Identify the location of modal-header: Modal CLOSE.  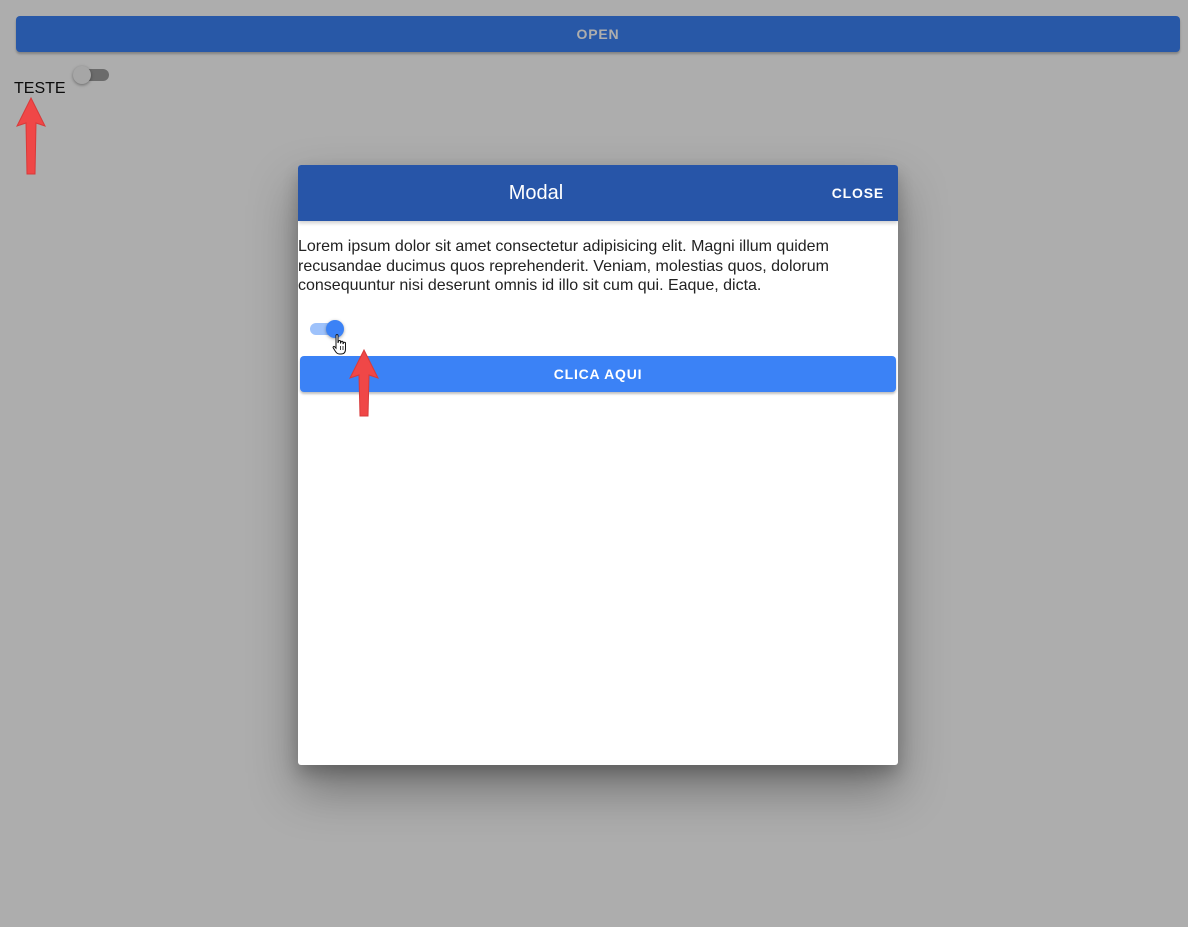
(598, 193).